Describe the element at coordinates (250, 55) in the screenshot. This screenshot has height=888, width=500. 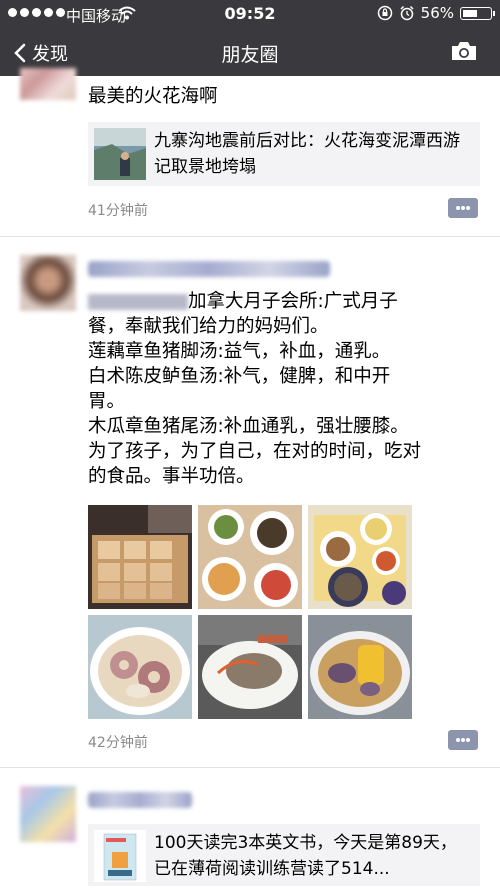
I see `page-title: 朋友圈` at that location.